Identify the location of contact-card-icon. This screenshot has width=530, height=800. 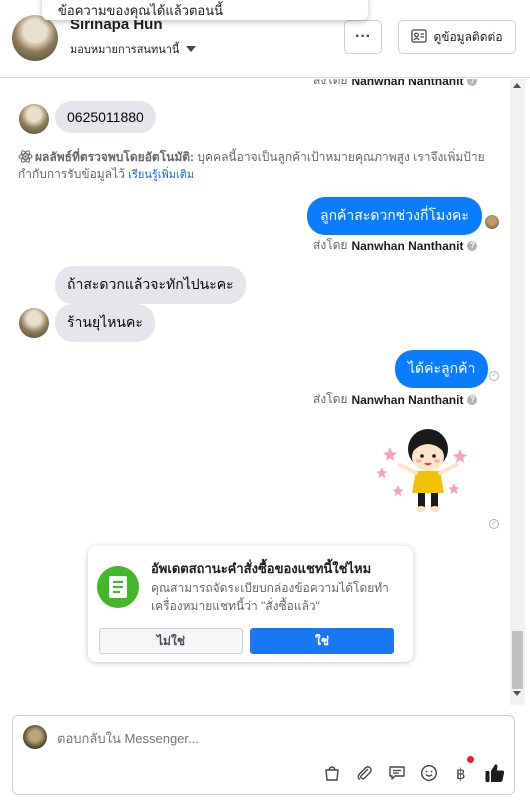
(419, 37).